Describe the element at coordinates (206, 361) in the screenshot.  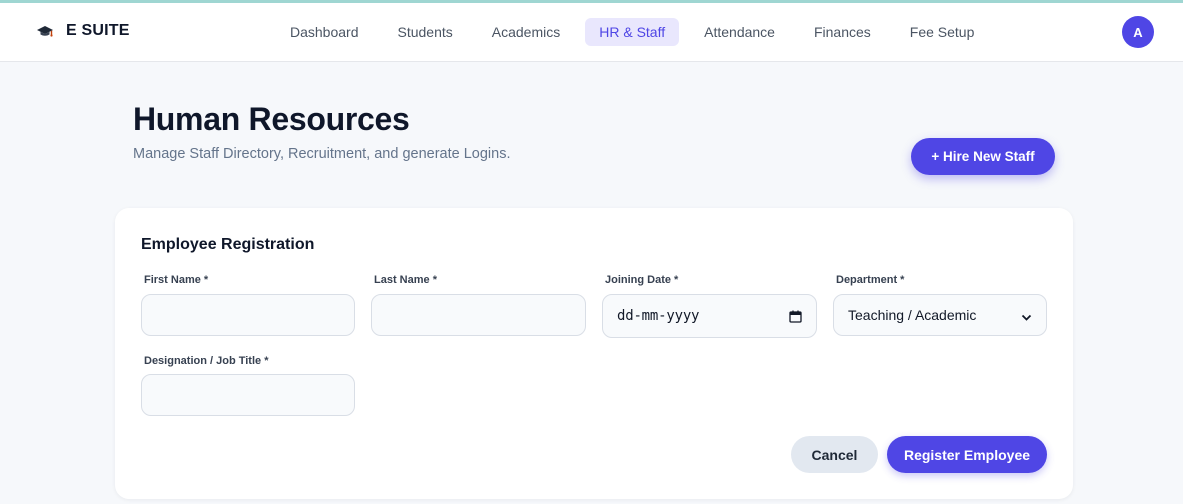
I see `designation-label: Designation / Job Title *` at that location.